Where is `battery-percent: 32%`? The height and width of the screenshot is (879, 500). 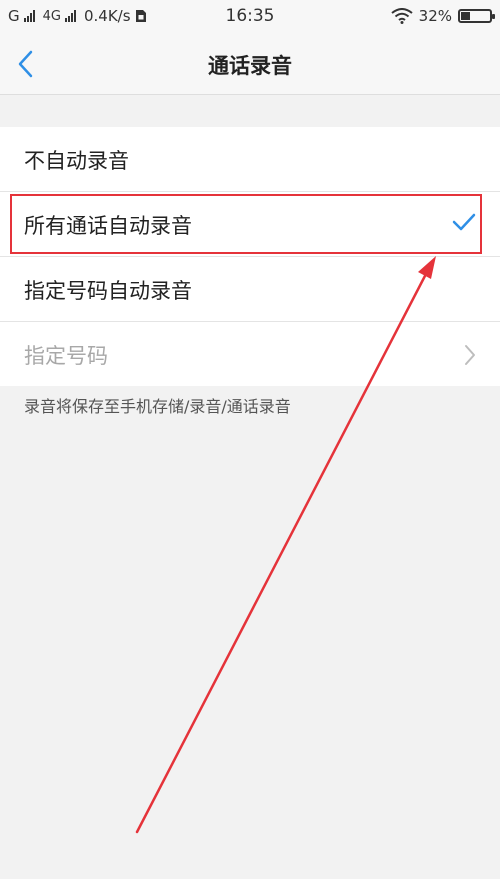
battery-percent: 32% is located at coordinates (435, 16).